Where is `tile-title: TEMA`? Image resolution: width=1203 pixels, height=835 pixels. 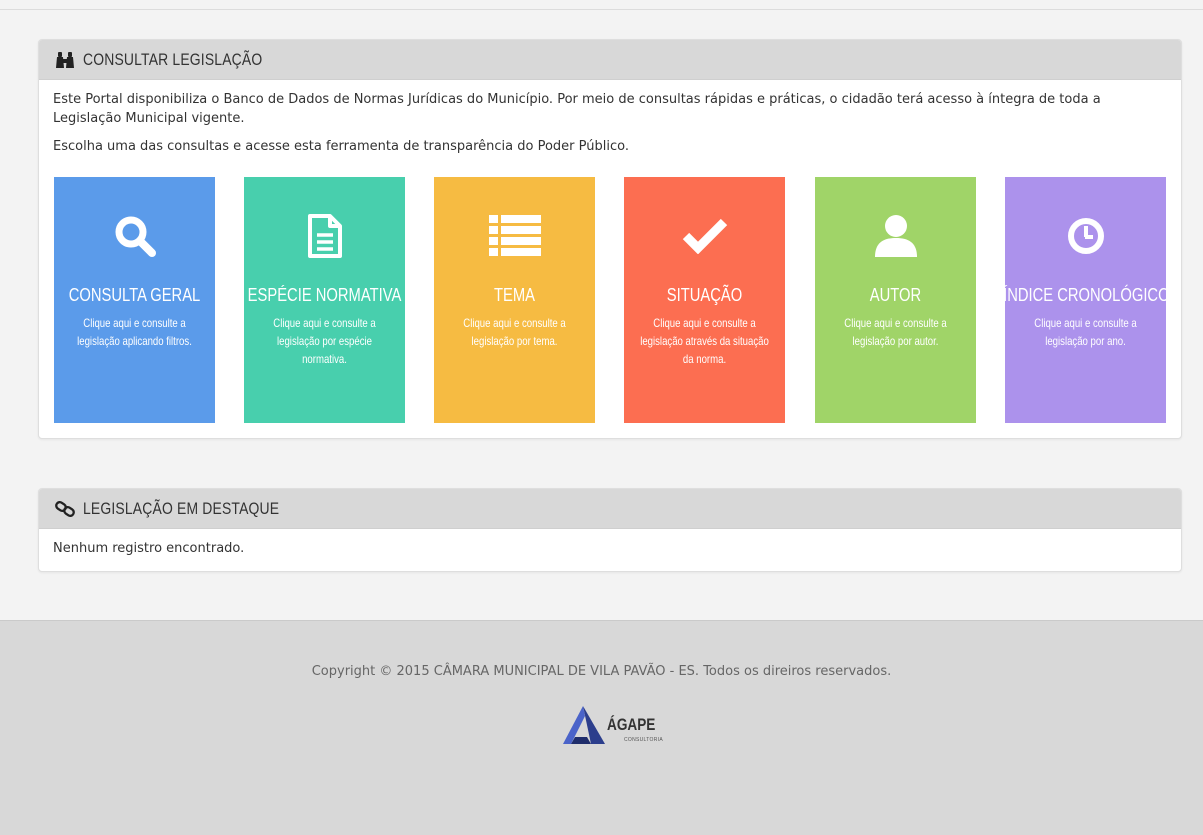
tile-title: TEMA is located at coordinates (514, 295).